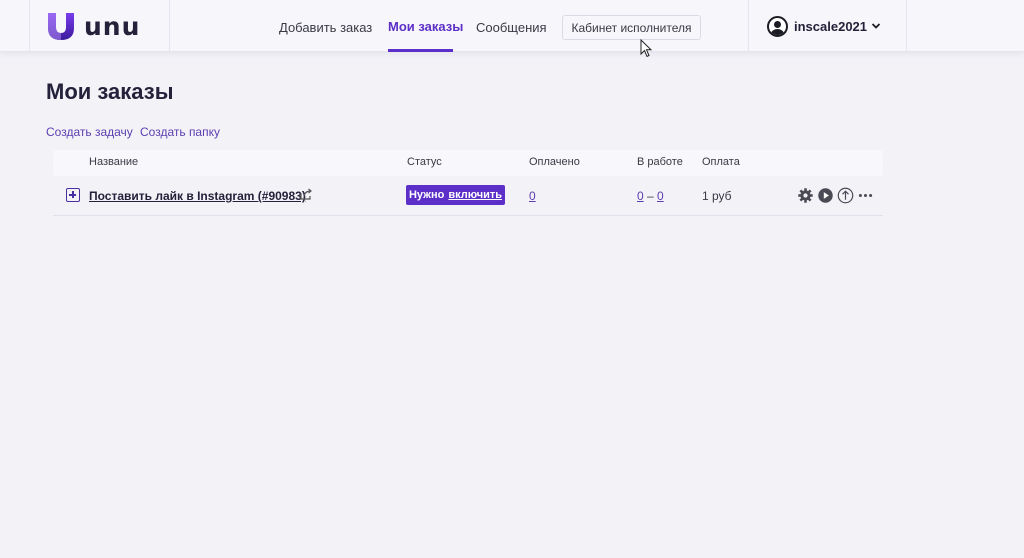  Describe the element at coordinates (640, 196) in the screenshot. I see `in-work-count-link: 0` at that location.